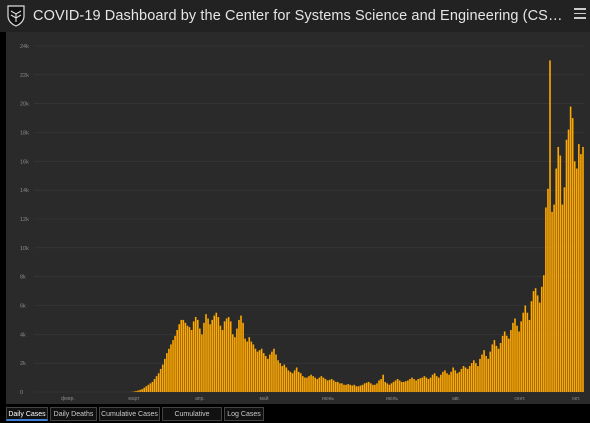  Describe the element at coordinates (24, 134) in the screenshot. I see `y-tick-label: 18k` at that location.